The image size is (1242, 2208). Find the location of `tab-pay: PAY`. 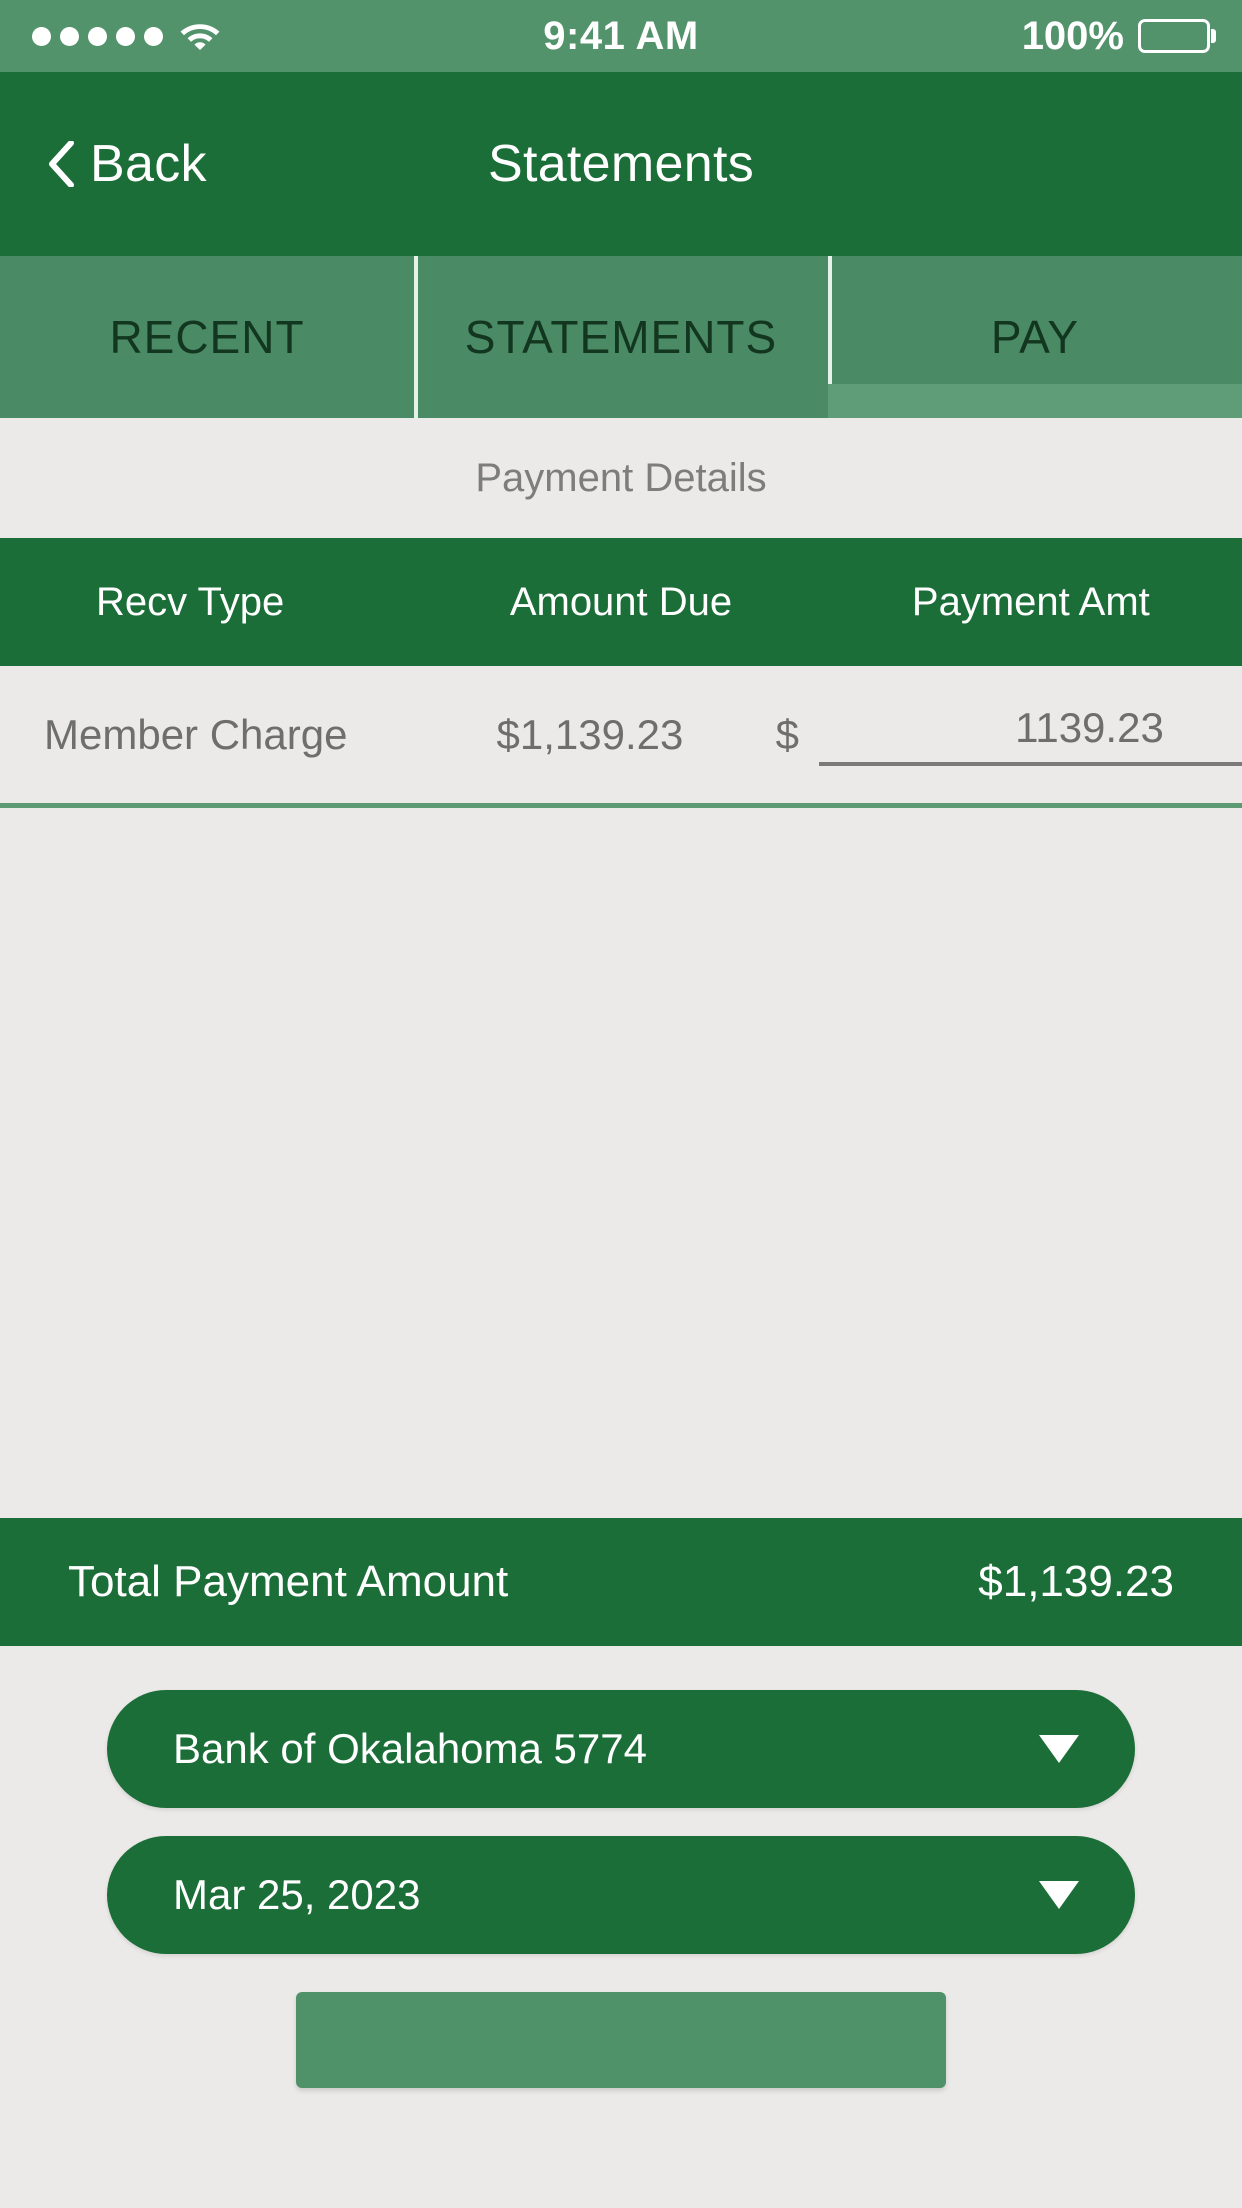

tab-pay: PAY is located at coordinates (1035, 337).